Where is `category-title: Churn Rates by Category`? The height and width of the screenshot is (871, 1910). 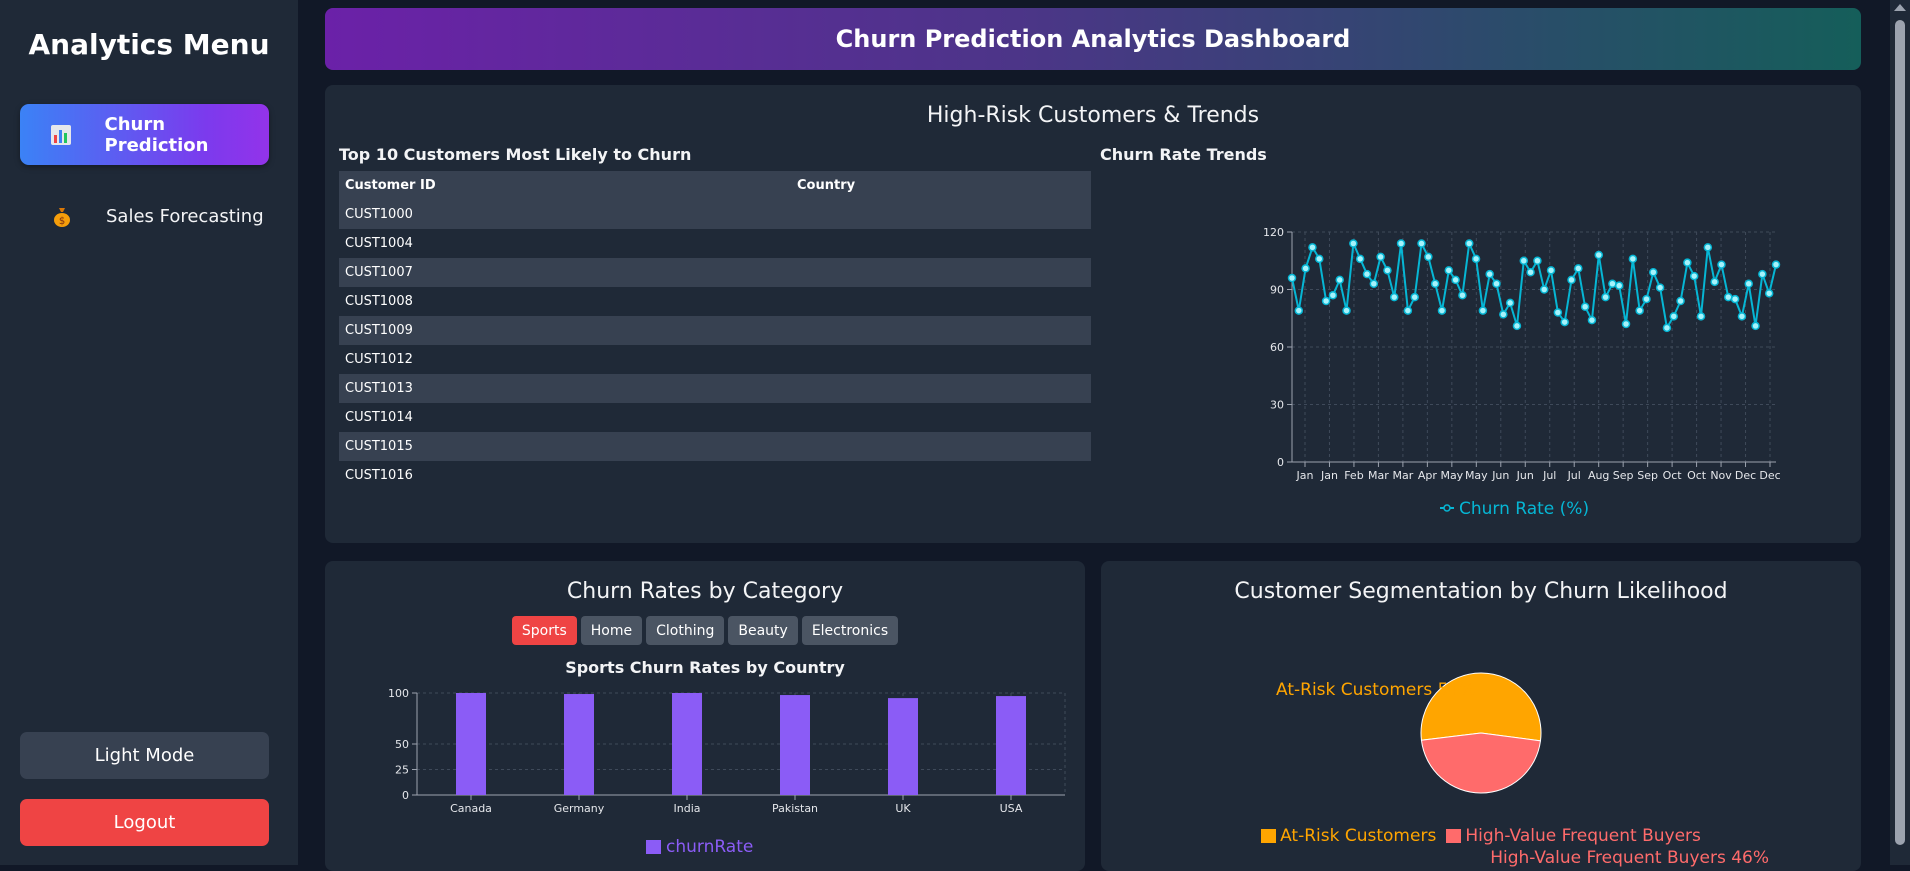 category-title: Churn Rates by Category is located at coordinates (705, 591).